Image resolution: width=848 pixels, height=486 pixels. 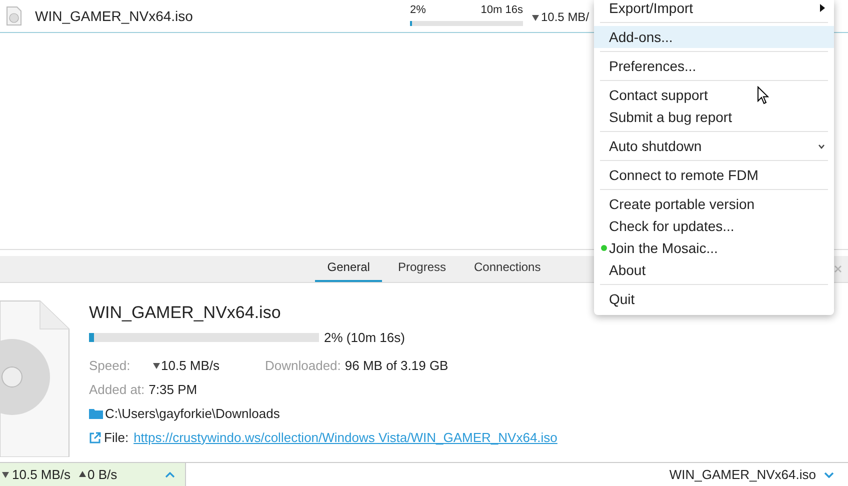 I want to click on download-speed: 10.5 MB/s, so click(x=41, y=475).